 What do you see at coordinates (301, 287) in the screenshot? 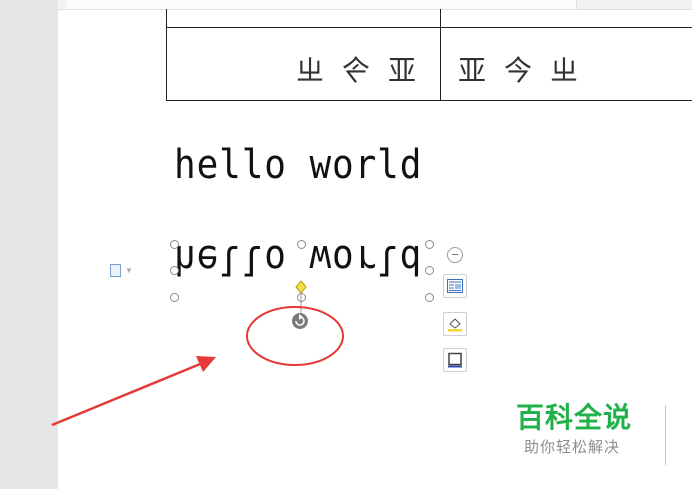
I see `adjust-diamond-handle` at bounding box center [301, 287].